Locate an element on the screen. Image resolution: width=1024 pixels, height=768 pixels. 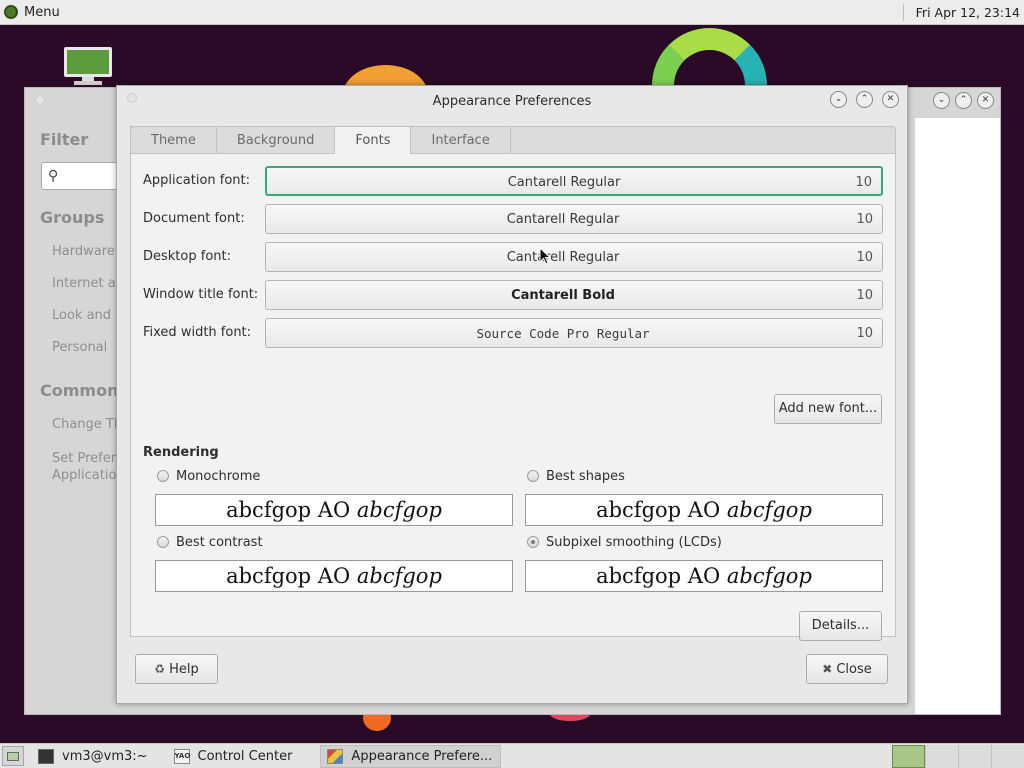
monitor-icon is located at coordinates (88, 62).